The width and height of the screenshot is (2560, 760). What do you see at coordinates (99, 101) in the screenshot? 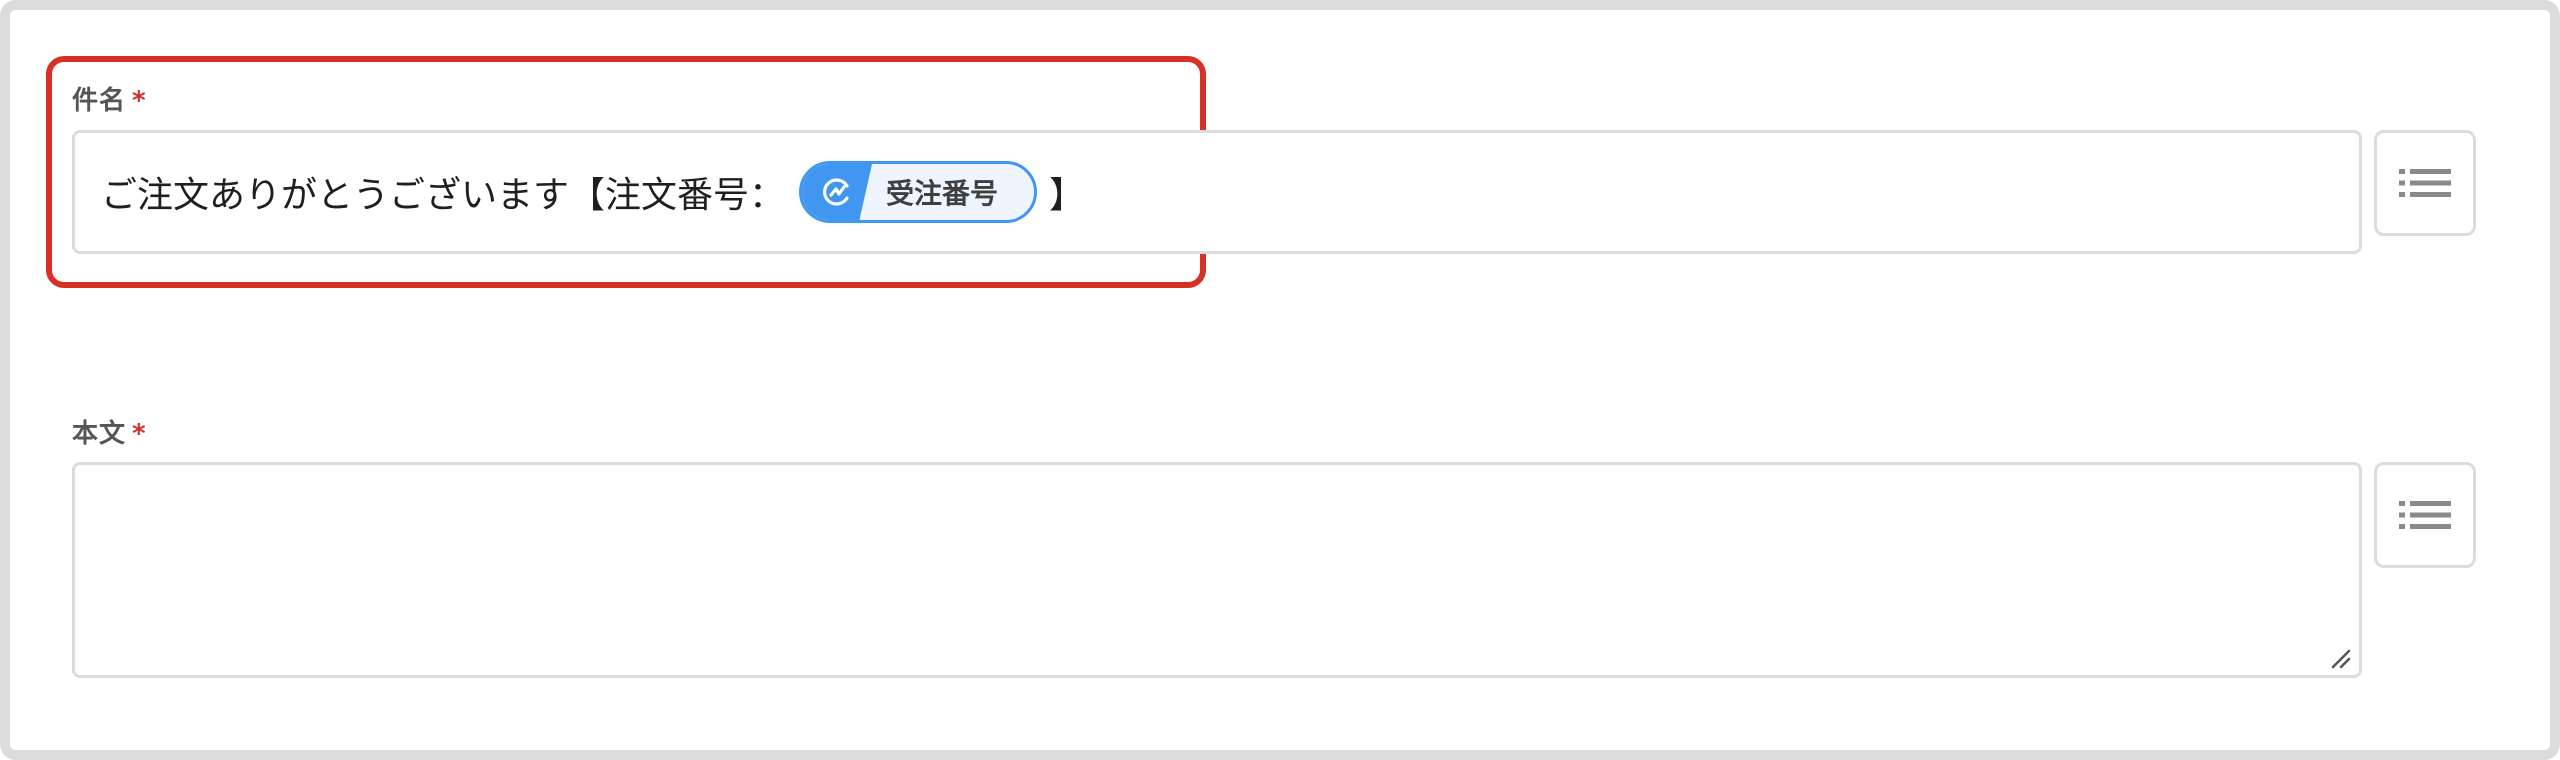
I see `subject-label-text: 件名` at bounding box center [99, 101].